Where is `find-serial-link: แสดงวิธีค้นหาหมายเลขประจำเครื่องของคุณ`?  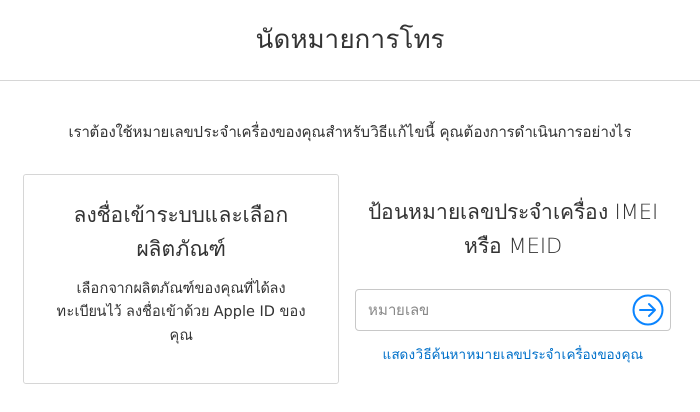 find-serial-link: แสดงวิธีค้นหาหมายเลขประจำเครื่องของคุณ is located at coordinates (513, 355).